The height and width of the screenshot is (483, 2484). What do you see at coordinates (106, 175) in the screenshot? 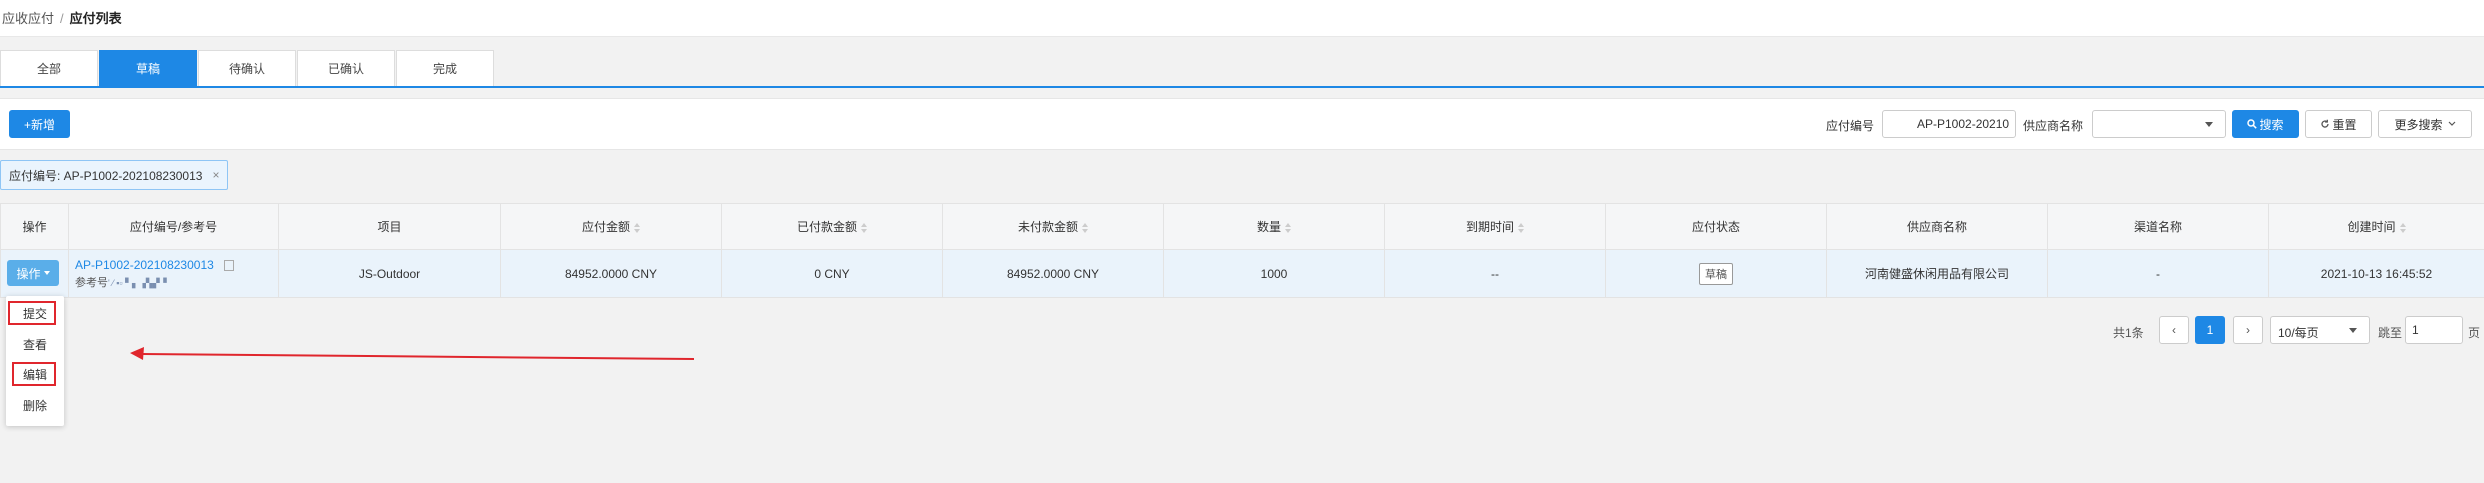
I see `filter-tag-text: 应付编号: AP-P1002-202108230013` at bounding box center [106, 175].